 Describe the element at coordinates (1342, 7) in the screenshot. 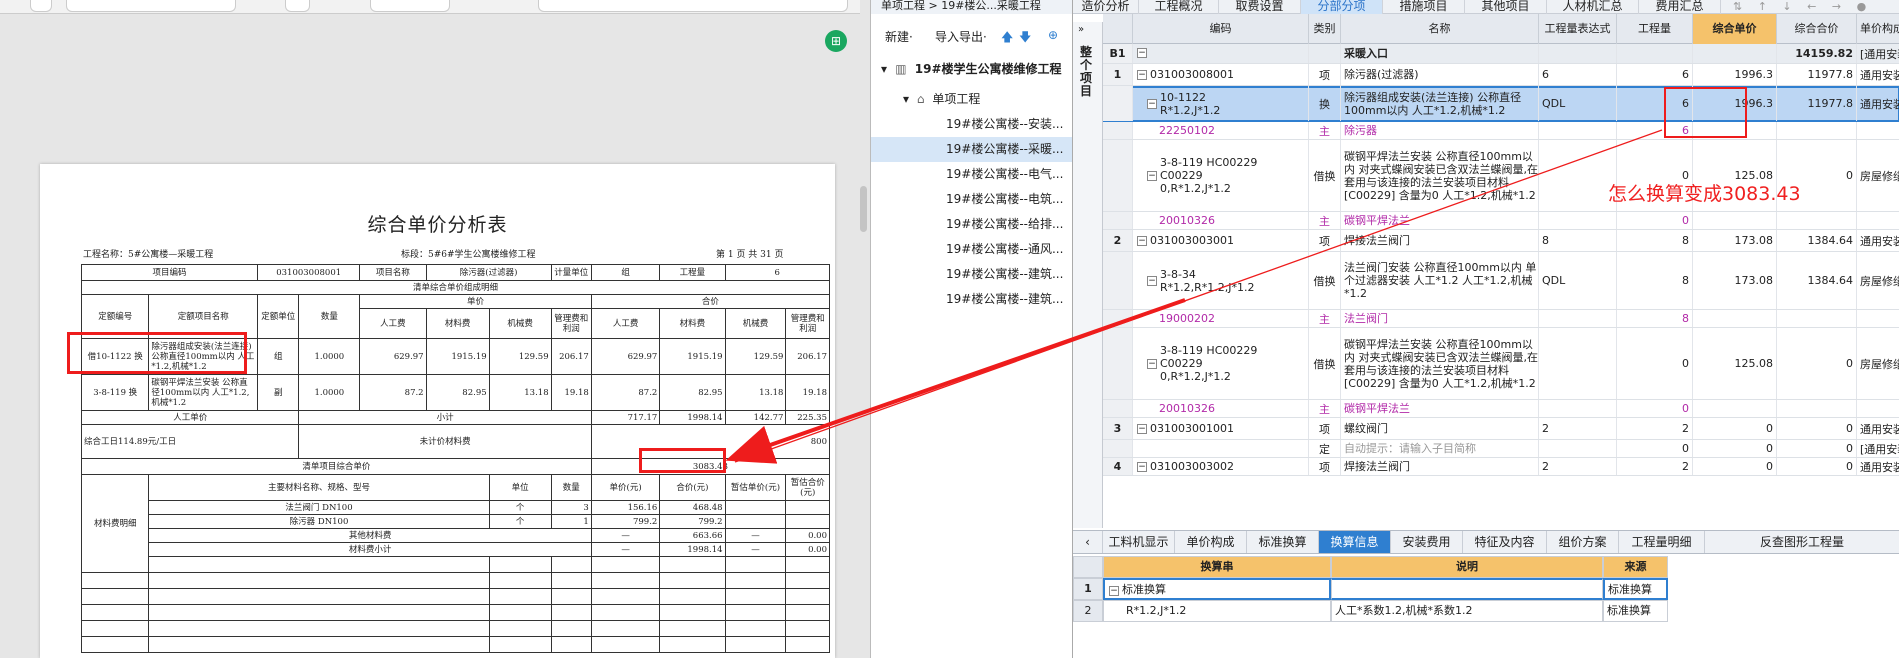

I see `tab-items: 分部分项` at that location.